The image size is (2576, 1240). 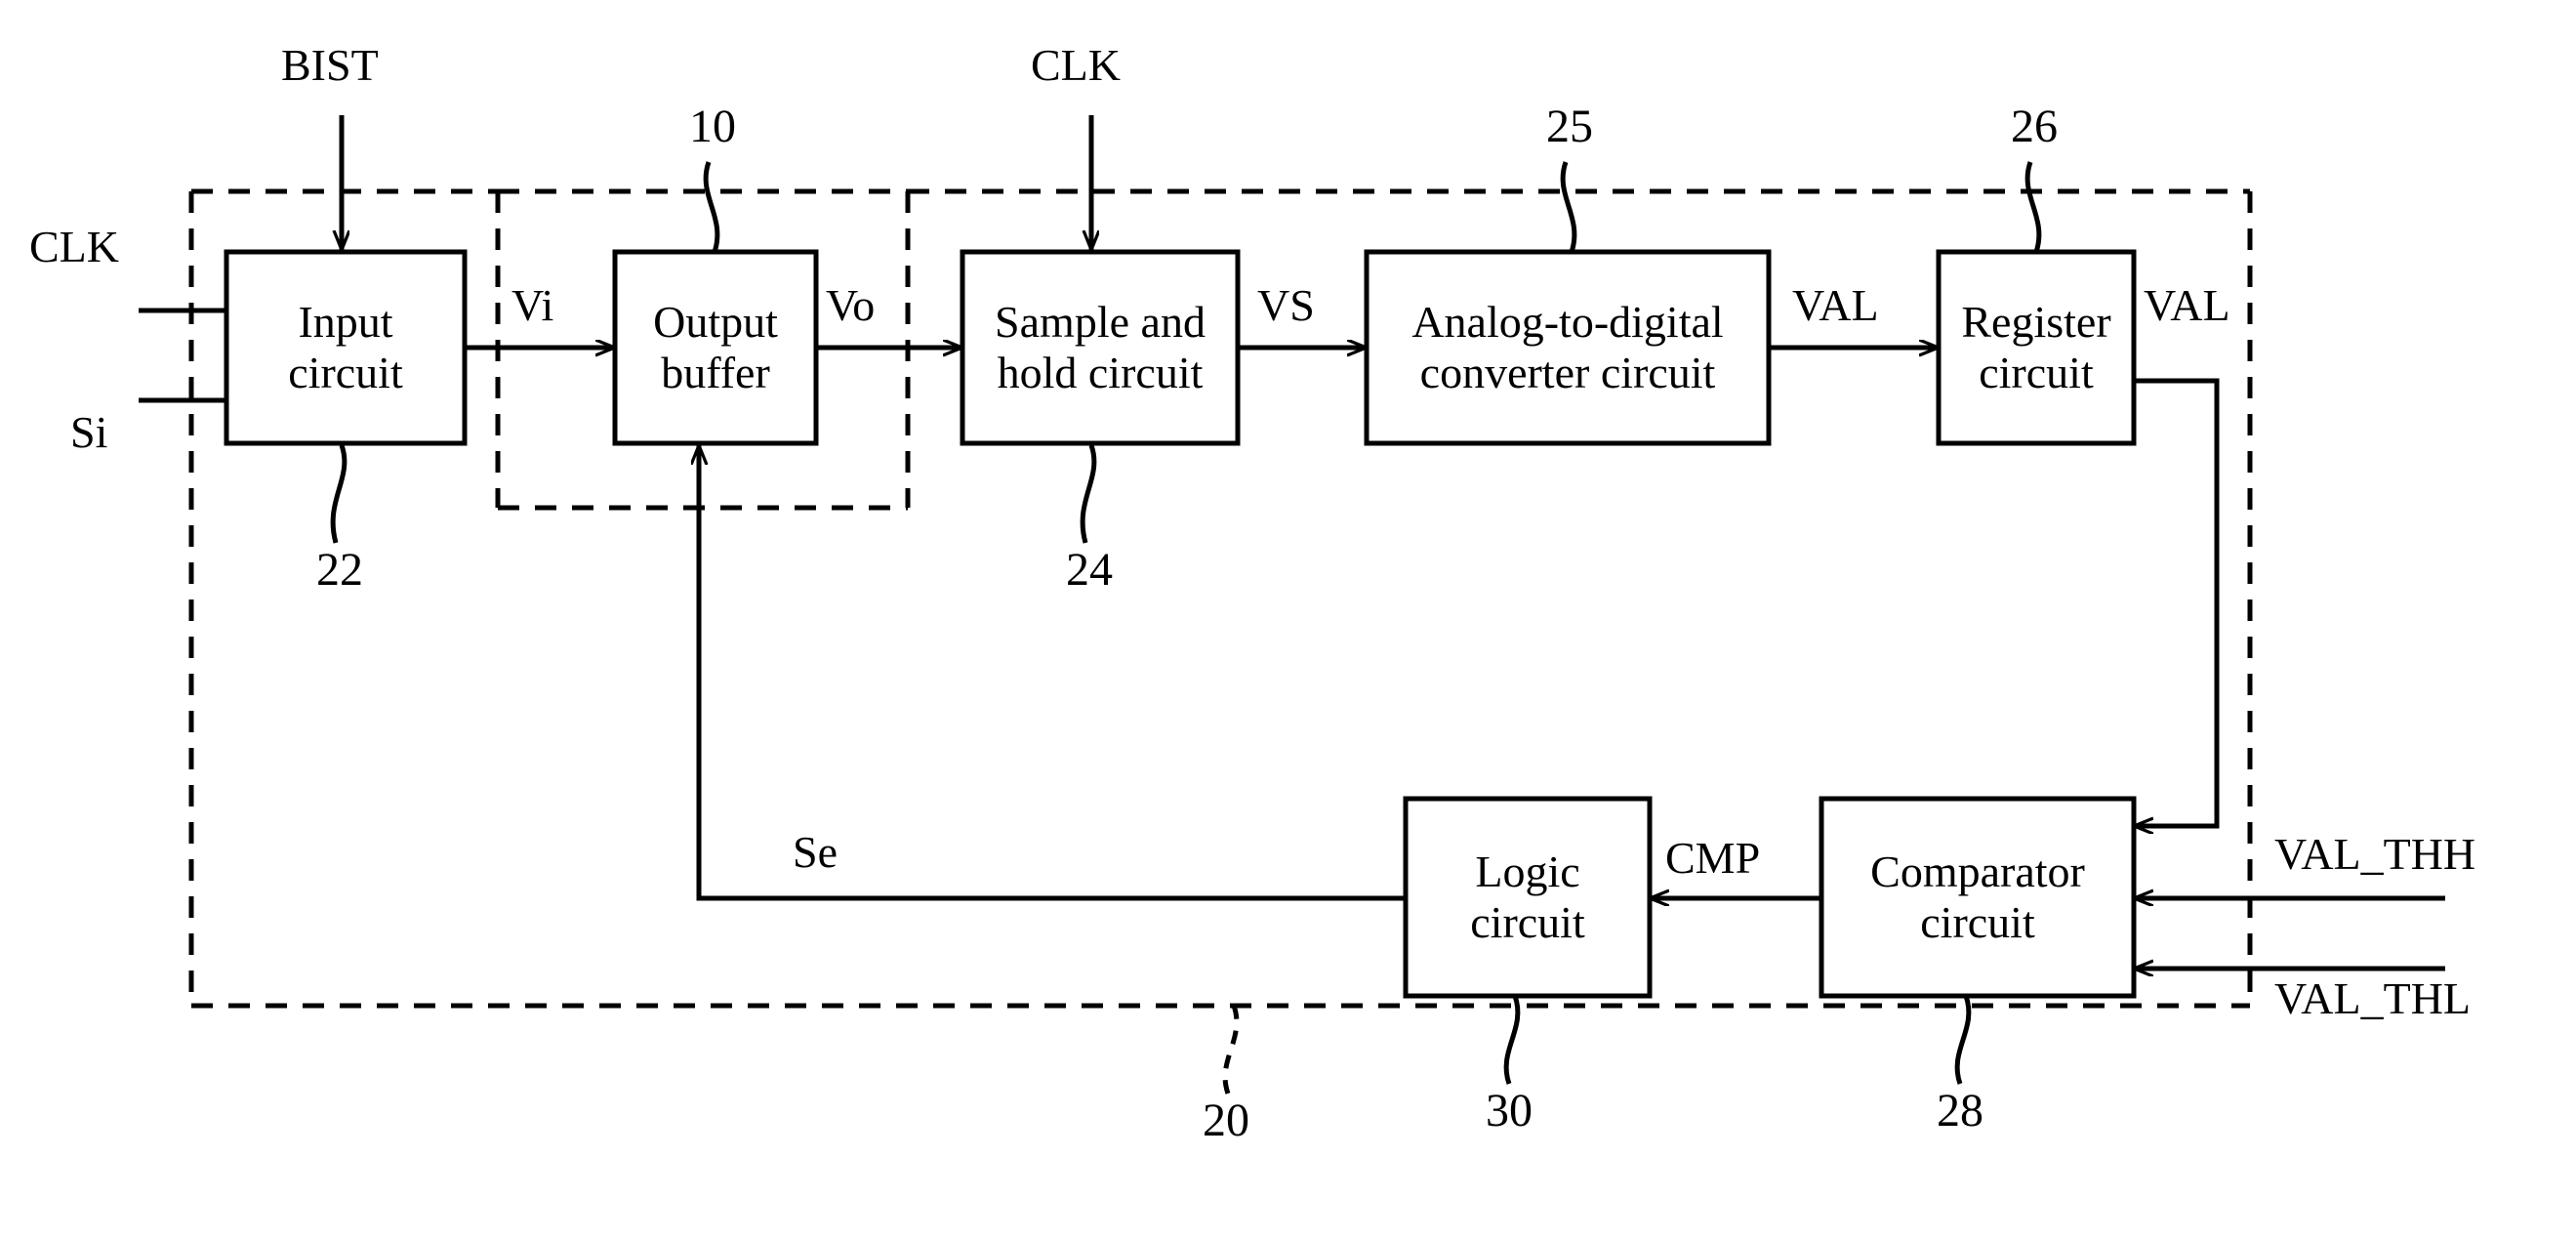 I want to click on reference-numeral-25: 25, so click(x=1569, y=127).